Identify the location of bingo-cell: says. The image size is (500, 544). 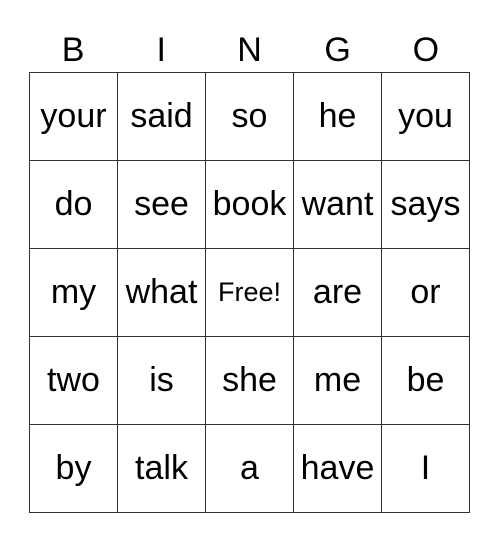
(425, 204).